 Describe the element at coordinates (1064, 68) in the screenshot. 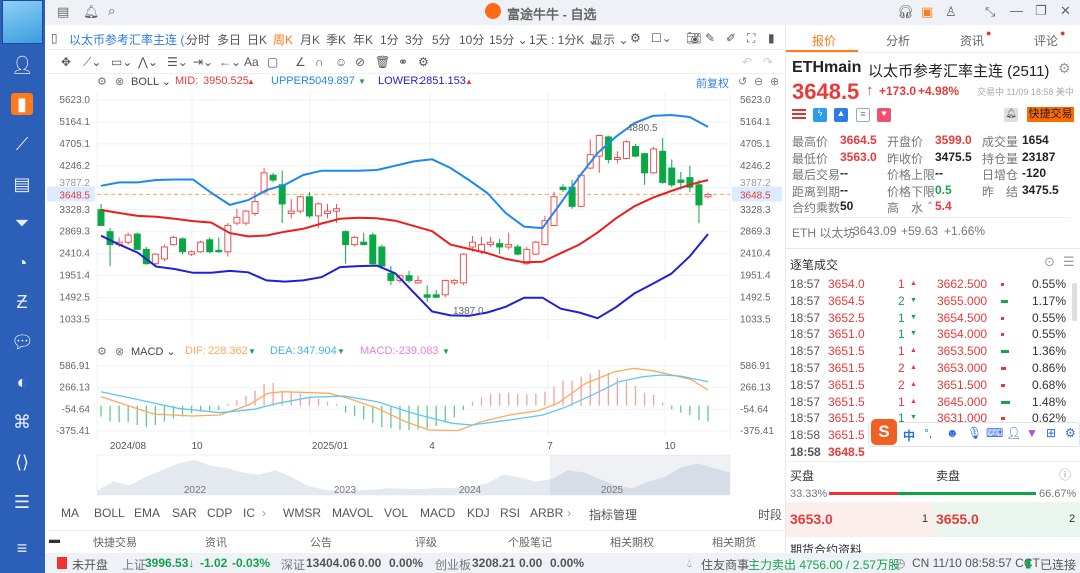

I see `settings-icon: ⚙` at that location.